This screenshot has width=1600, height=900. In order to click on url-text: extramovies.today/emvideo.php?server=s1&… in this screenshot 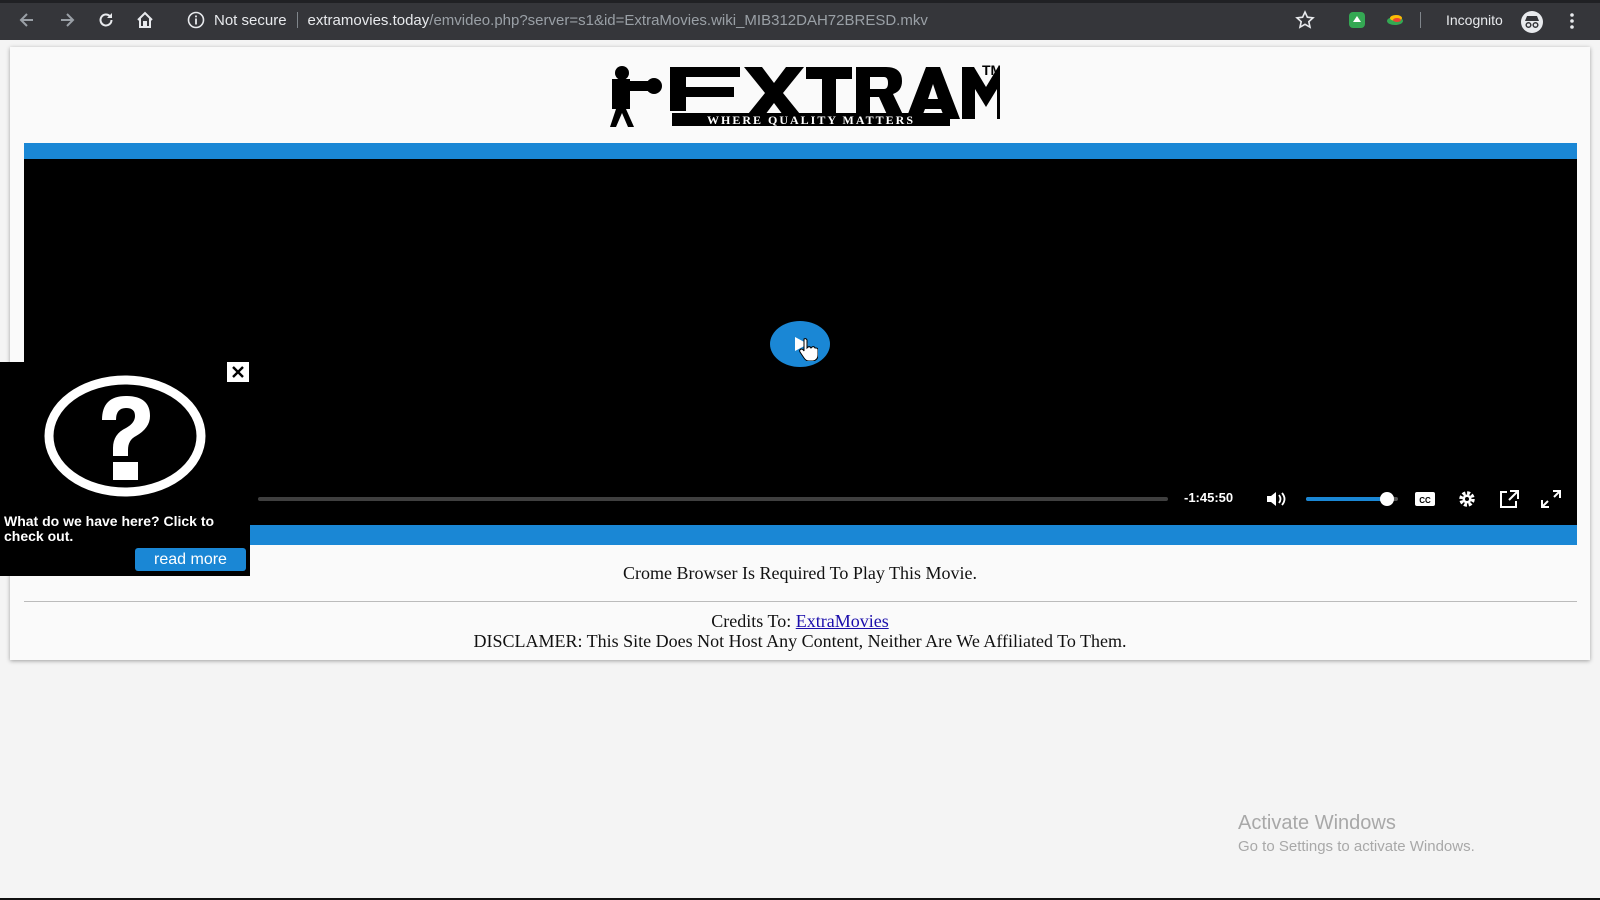, I will do `click(618, 20)`.